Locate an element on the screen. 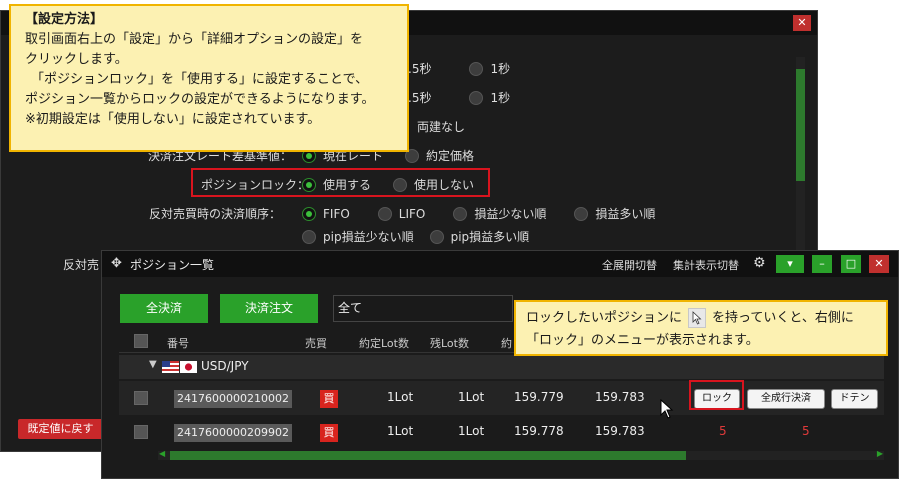 The width and height of the screenshot is (900, 479). settle-order-option-fifo: FIFO is located at coordinates (326, 213).